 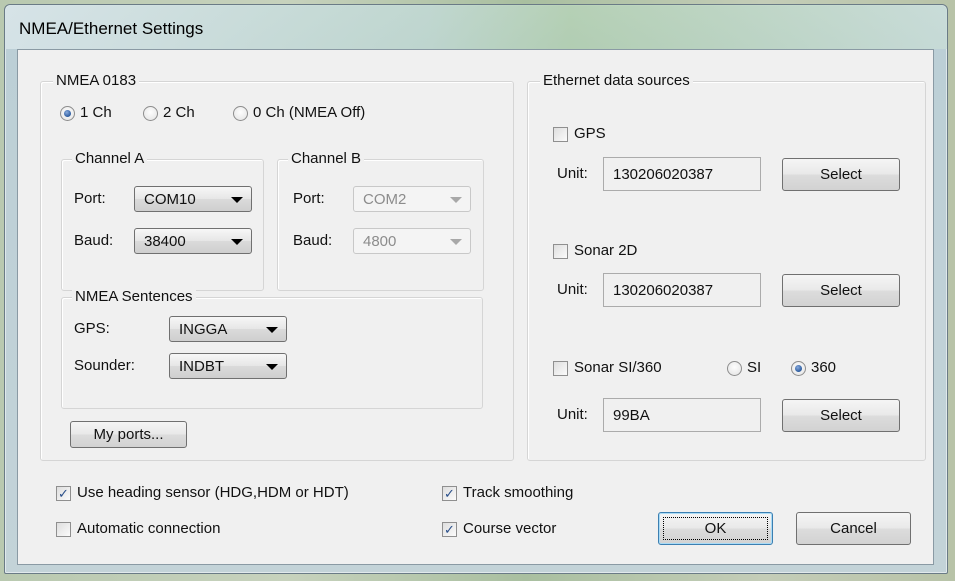 I want to click on sounder-sentence-value: INDBT, so click(x=201, y=366).